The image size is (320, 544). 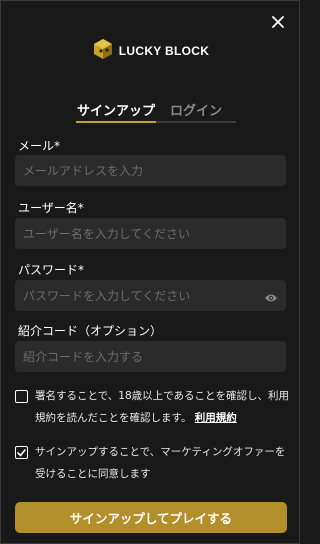 What do you see at coordinates (51, 270) in the screenshot?
I see `password-label: パスワード*` at bounding box center [51, 270].